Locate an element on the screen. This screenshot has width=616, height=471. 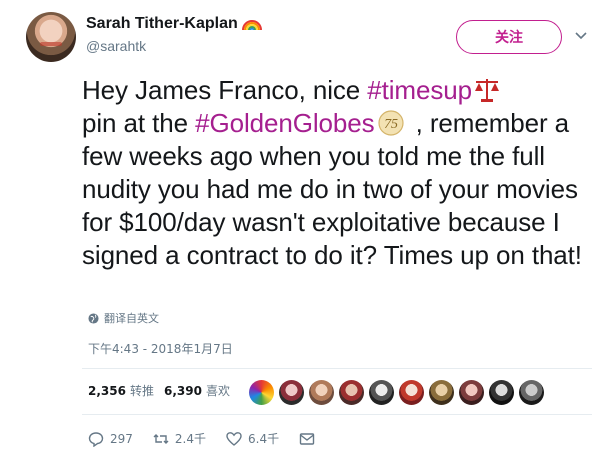
reply-button: 297 is located at coordinates (110, 439).